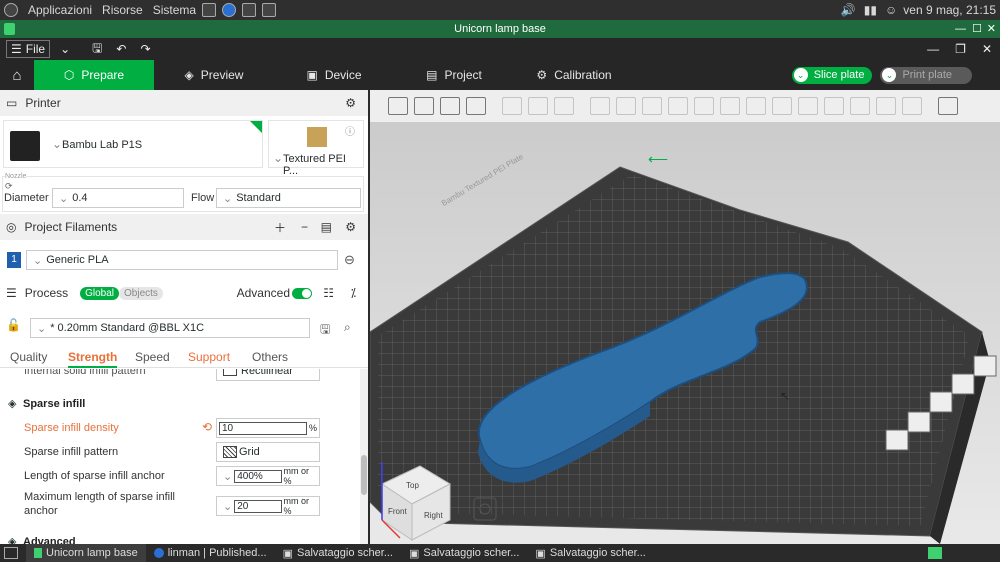 The image size is (1000, 562). What do you see at coordinates (564, 106) in the screenshot?
I see `split-icon` at bounding box center [564, 106].